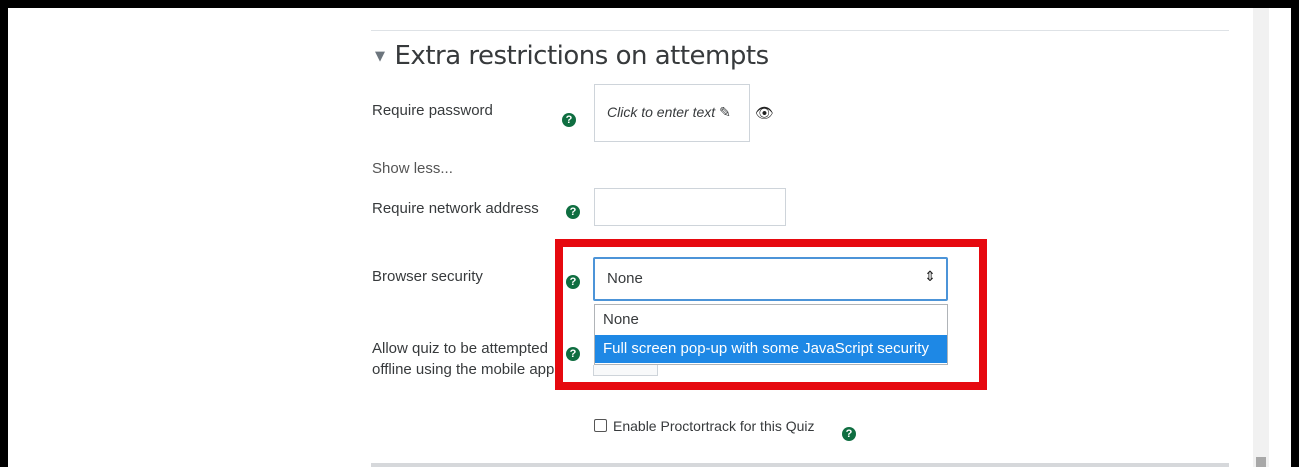 This screenshot has height=467, width=1299. Describe the element at coordinates (764, 113) in the screenshot. I see `eye-icon: 👁` at that location.